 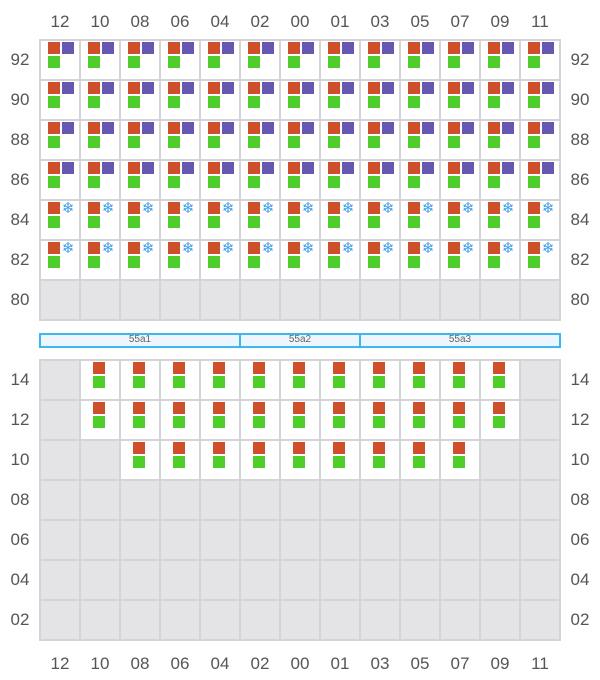 I want to click on band-segment: 55a2, so click(x=300, y=340).